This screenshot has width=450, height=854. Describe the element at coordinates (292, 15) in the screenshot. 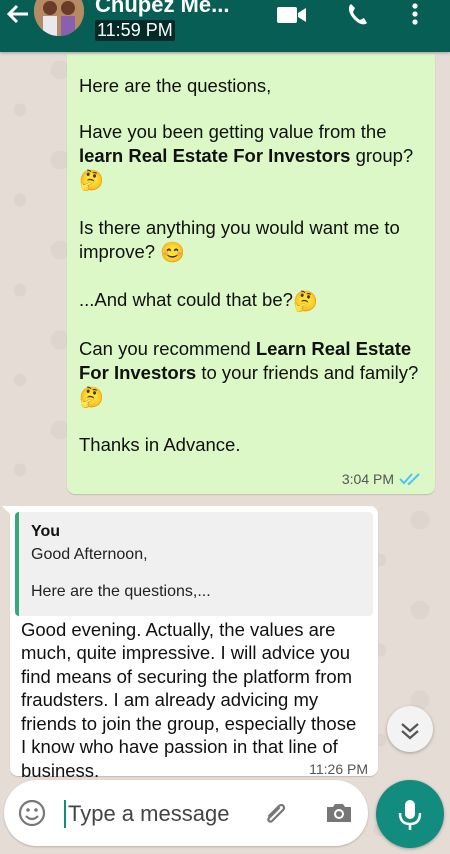

I see `video-call-icon` at that location.